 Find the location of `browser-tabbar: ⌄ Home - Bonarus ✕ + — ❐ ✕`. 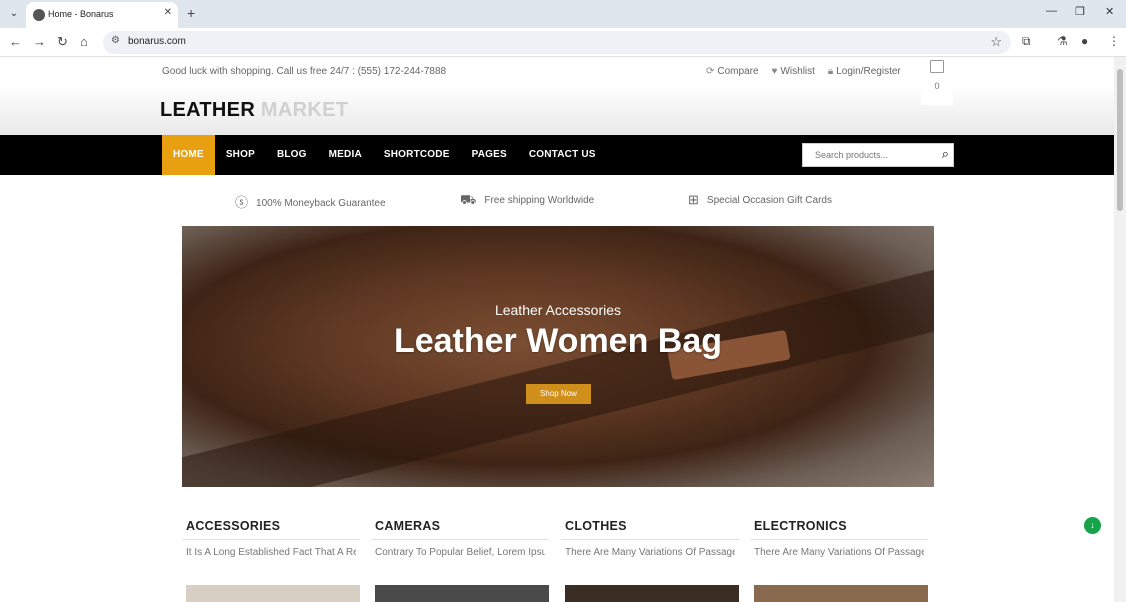

browser-tabbar: ⌄ Home - Bonarus ✕ + — ❐ ✕ is located at coordinates (563, 14).